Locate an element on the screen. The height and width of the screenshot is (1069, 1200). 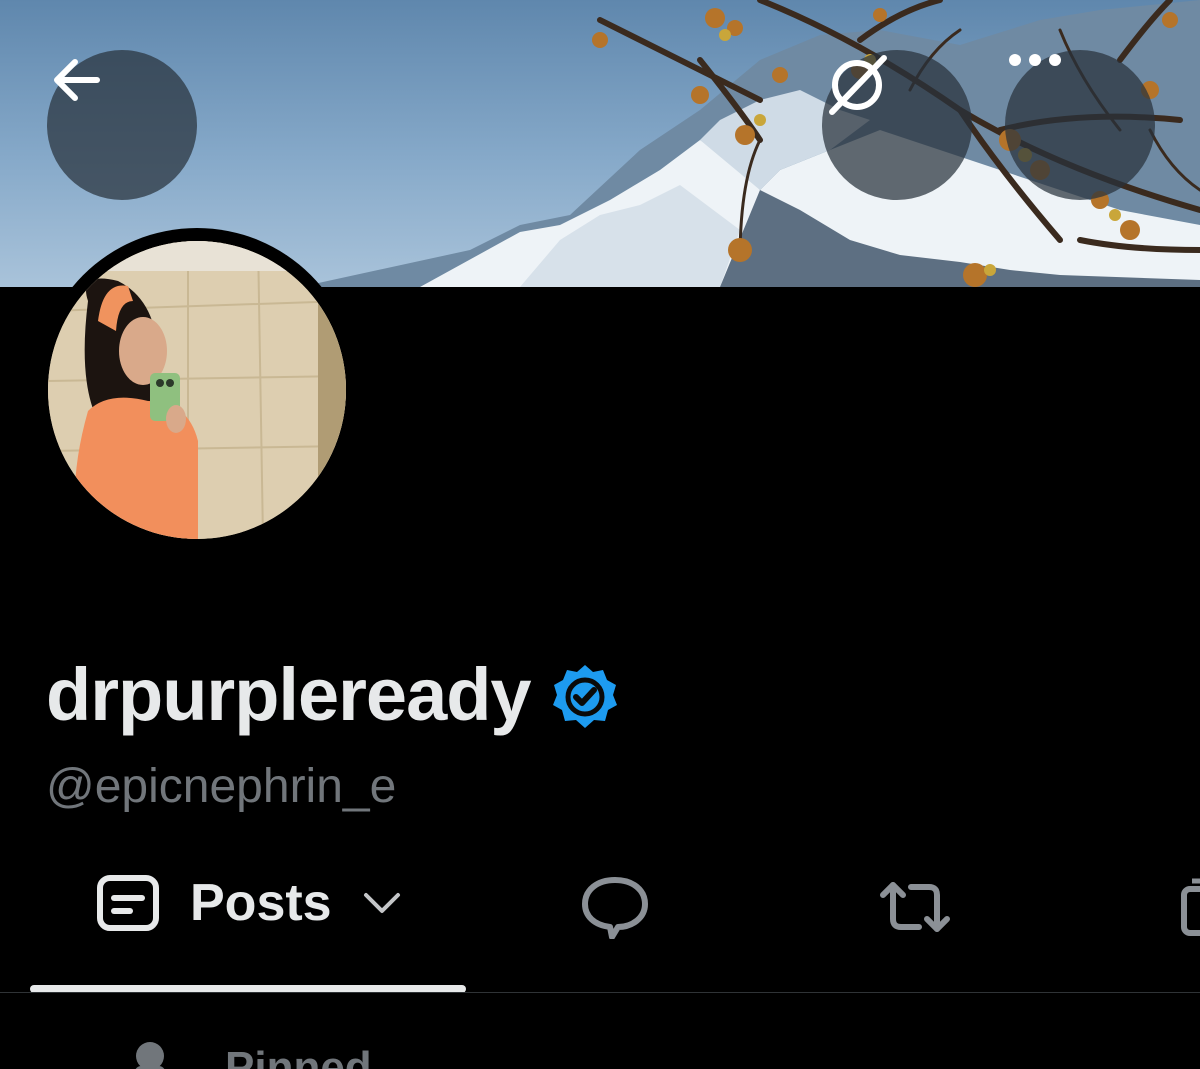
tab-divider is located at coordinates (600, 992).